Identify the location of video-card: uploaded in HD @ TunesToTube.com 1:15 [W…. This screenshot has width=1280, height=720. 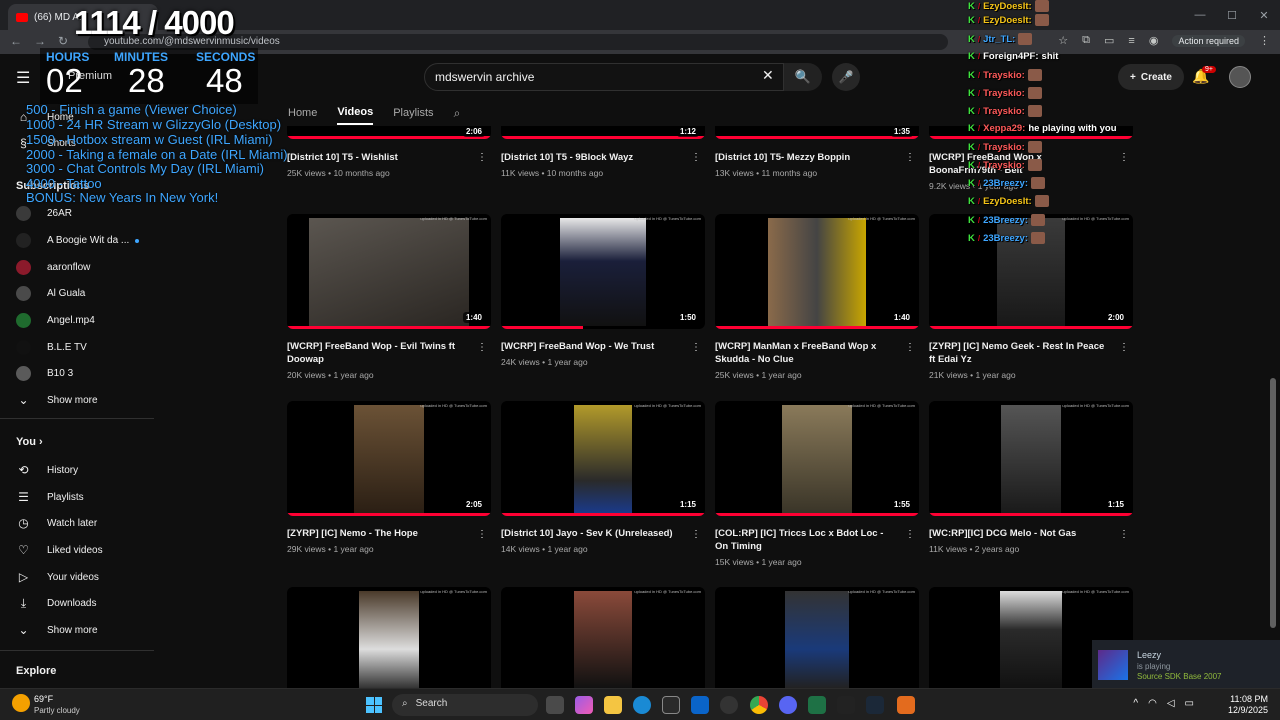
(1031, 477).